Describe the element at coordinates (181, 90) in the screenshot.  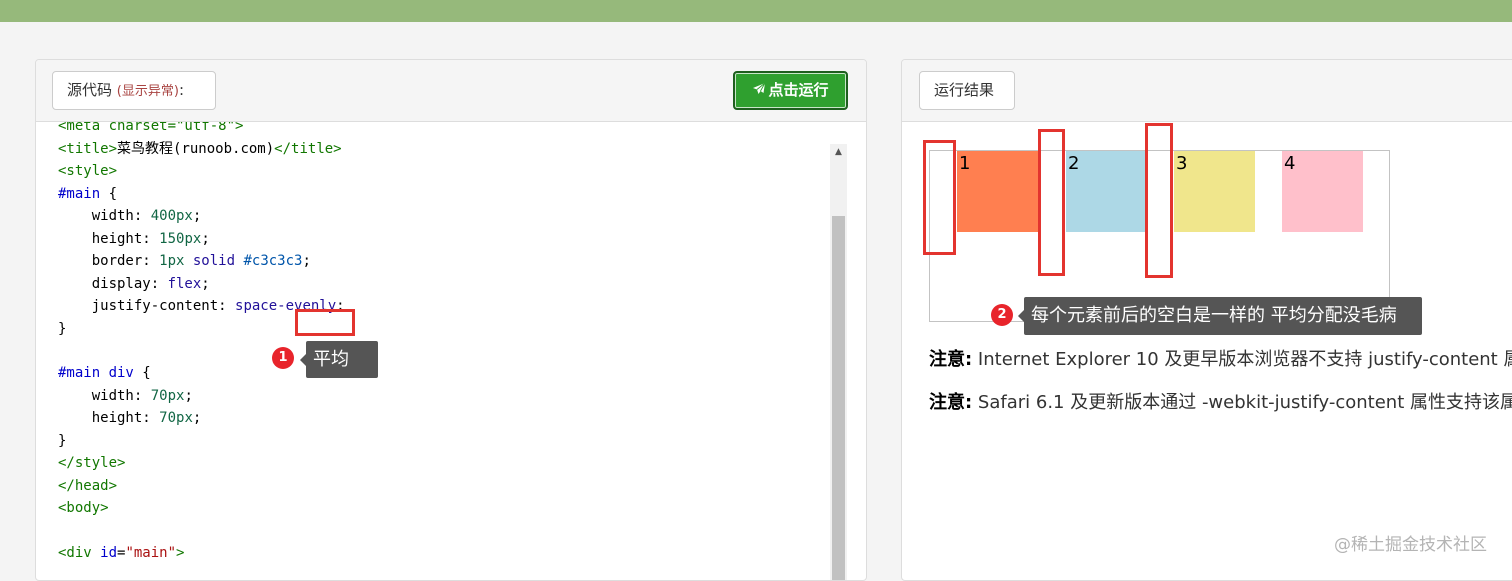
I see `source-label-suffix: :` at that location.